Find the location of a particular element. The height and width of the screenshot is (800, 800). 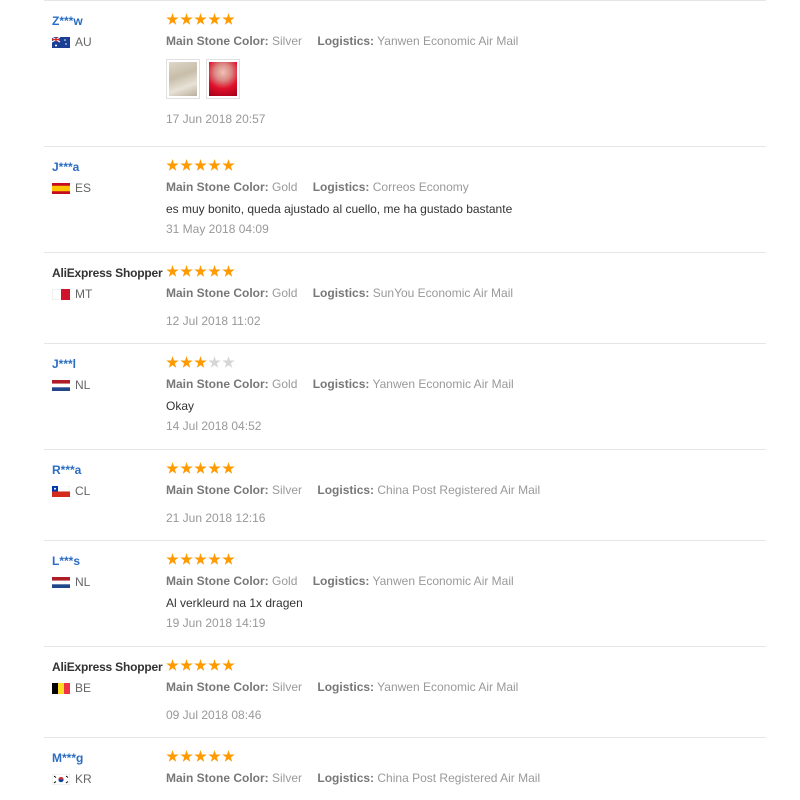

country-code: AU is located at coordinates (83, 42).